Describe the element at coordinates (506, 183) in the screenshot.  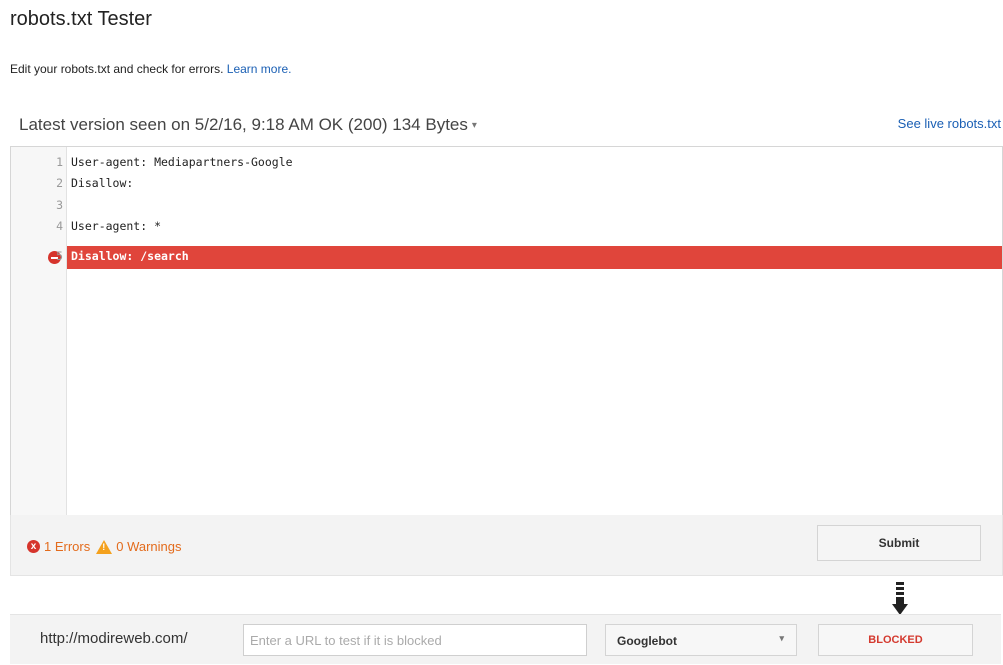
I see `editor-line: 2 Disallow:` at that location.